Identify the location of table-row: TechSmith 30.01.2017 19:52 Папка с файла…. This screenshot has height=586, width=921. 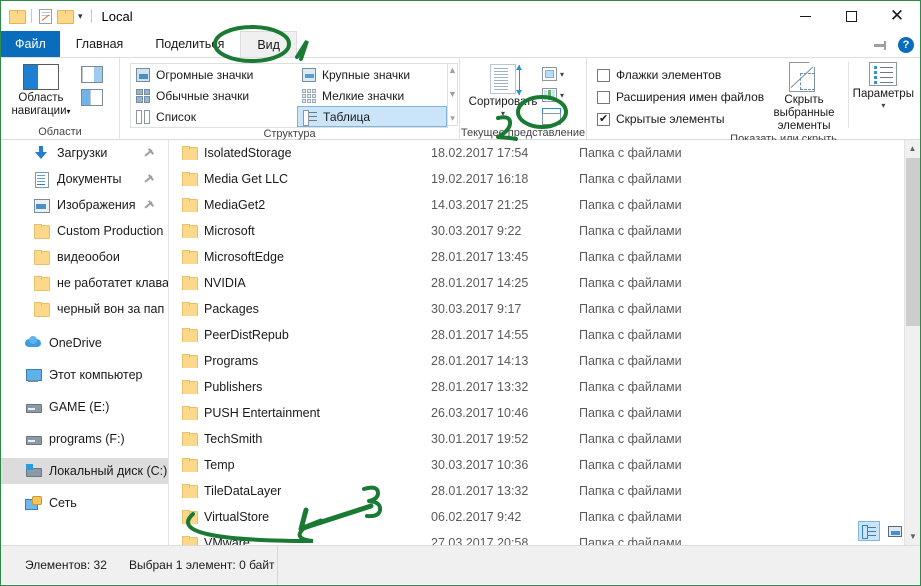
(544, 439).